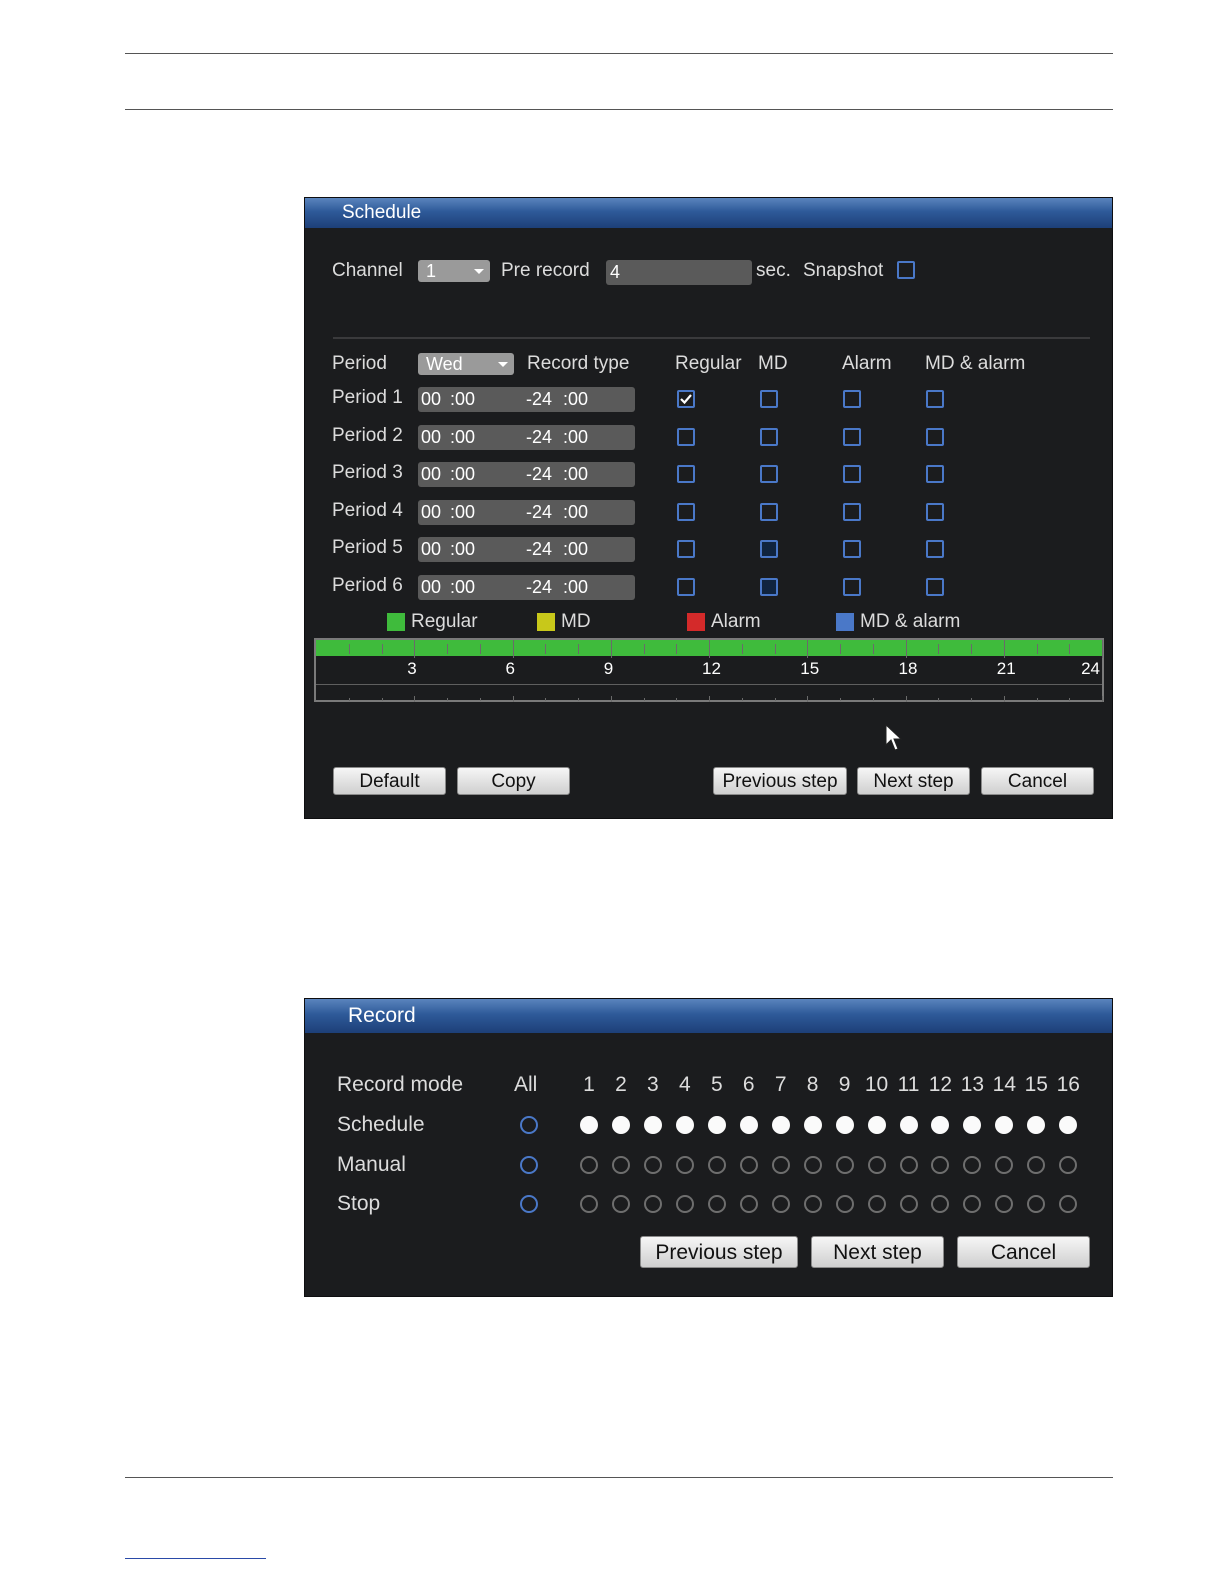 The width and height of the screenshot is (1224, 1584). What do you see at coordinates (935, 436) in the screenshot?
I see `period-2-md-alarm-checkbox` at bounding box center [935, 436].